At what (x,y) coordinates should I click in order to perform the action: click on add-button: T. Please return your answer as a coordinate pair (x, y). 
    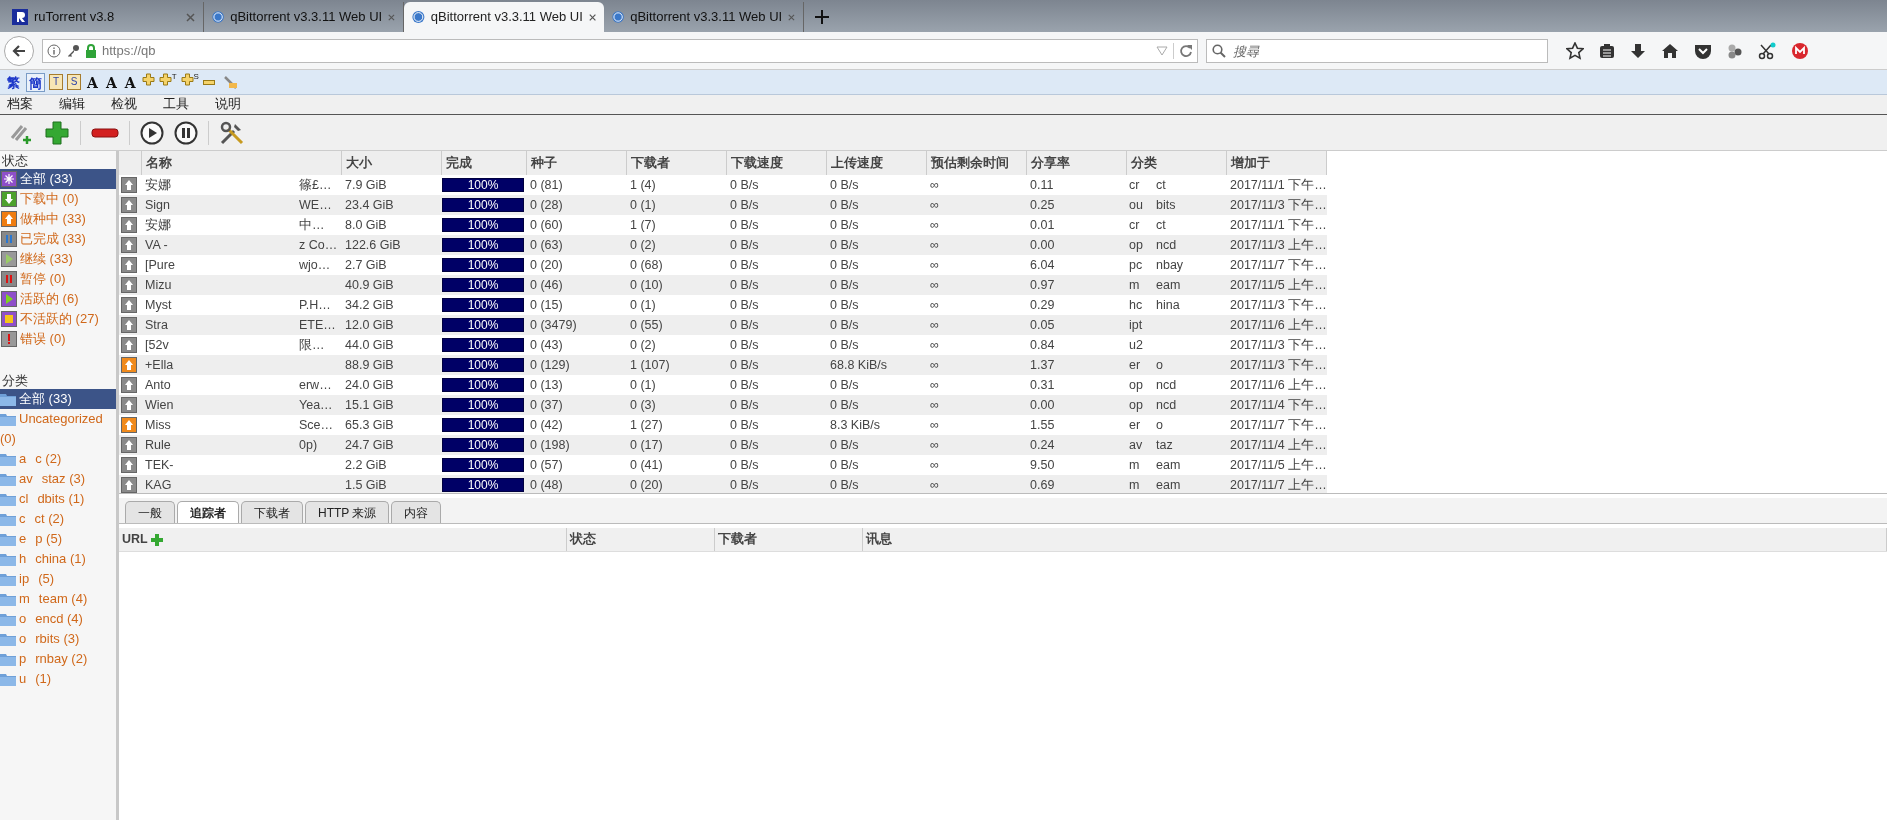
    Looking at the image, I should click on (167, 82).